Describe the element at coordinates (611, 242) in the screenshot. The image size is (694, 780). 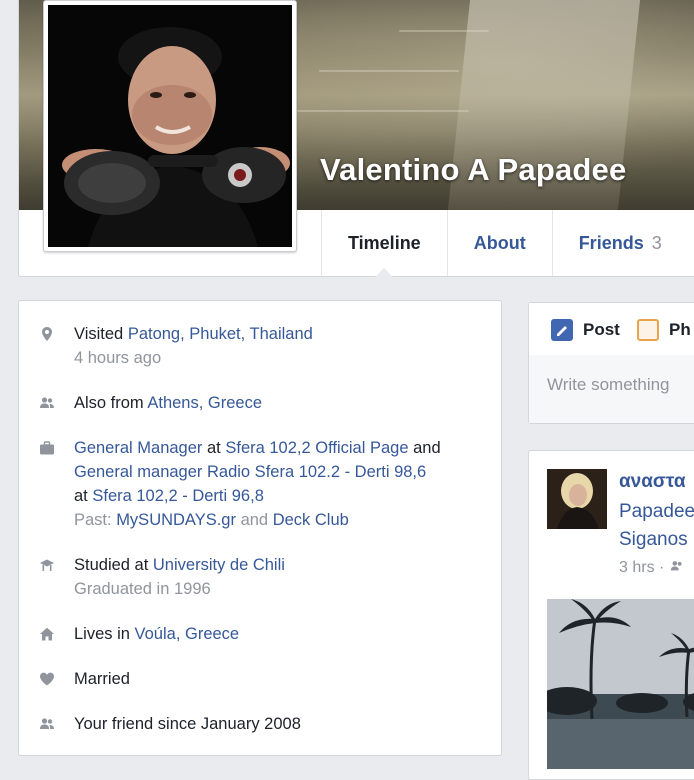
I see `tab-friends-label: Friends` at that location.